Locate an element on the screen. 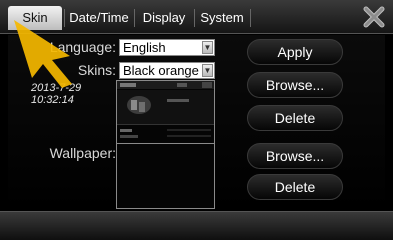  delete-wallpaper-button: Delete is located at coordinates (295, 187).